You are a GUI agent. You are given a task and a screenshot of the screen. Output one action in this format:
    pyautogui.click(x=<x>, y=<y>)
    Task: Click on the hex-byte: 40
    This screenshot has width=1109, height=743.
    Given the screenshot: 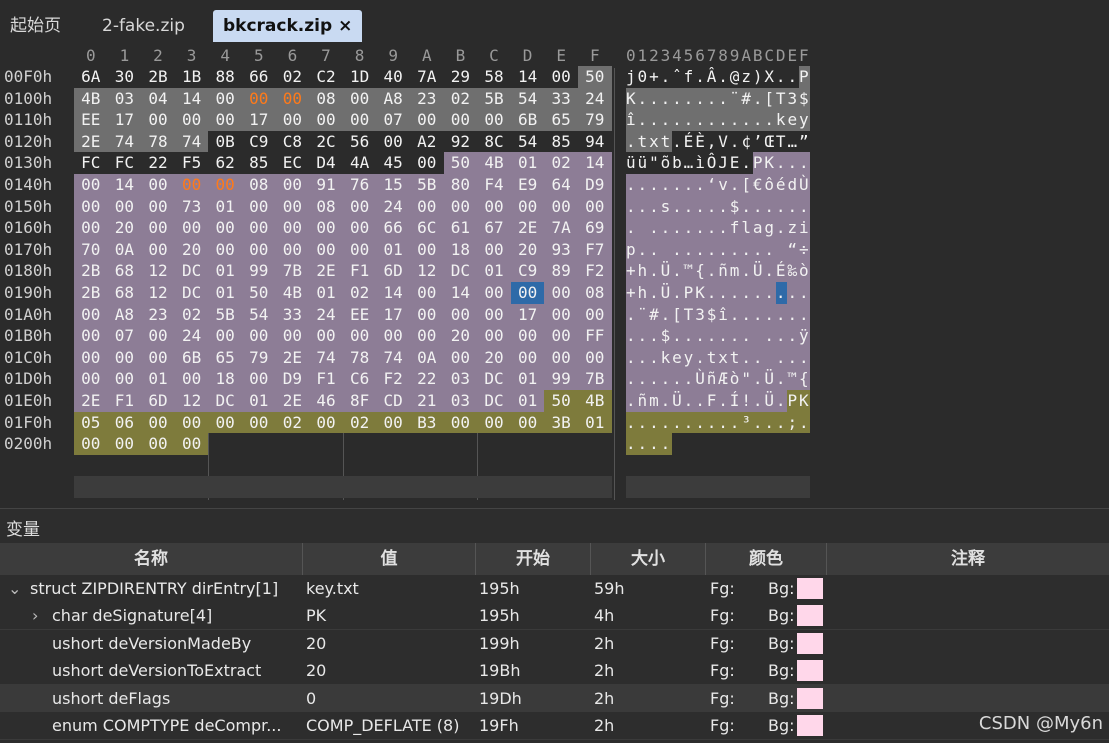 What is the action you would take?
    pyautogui.click(x=393, y=77)
    